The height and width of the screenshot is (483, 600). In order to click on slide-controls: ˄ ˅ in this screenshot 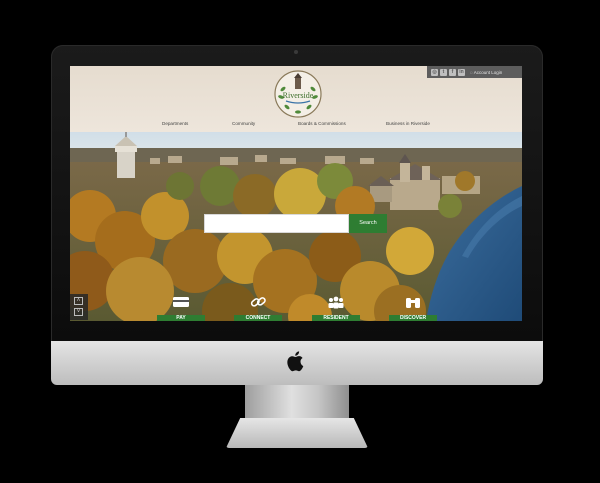, I will do `click(79, 307)`.